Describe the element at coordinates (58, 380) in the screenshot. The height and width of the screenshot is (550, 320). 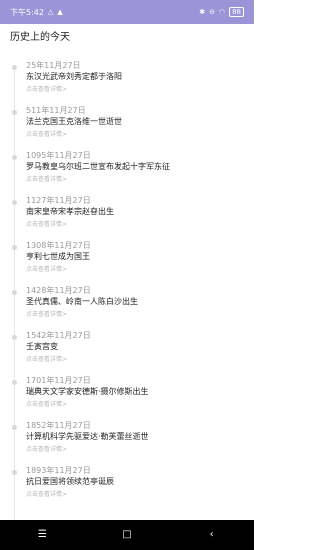
I see `event-date: 1701年11月27日` at that location.